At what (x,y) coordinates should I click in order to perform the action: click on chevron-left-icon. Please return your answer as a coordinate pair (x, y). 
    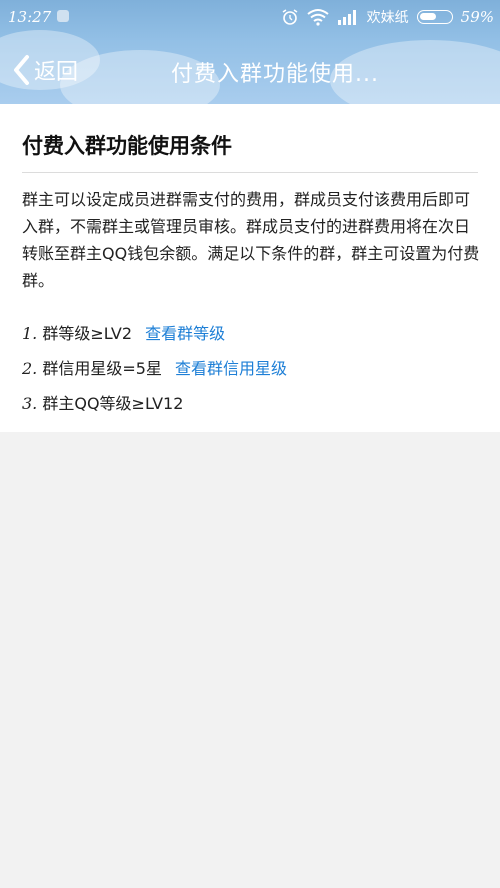
    Looking at the image, I should click on (21, 70).